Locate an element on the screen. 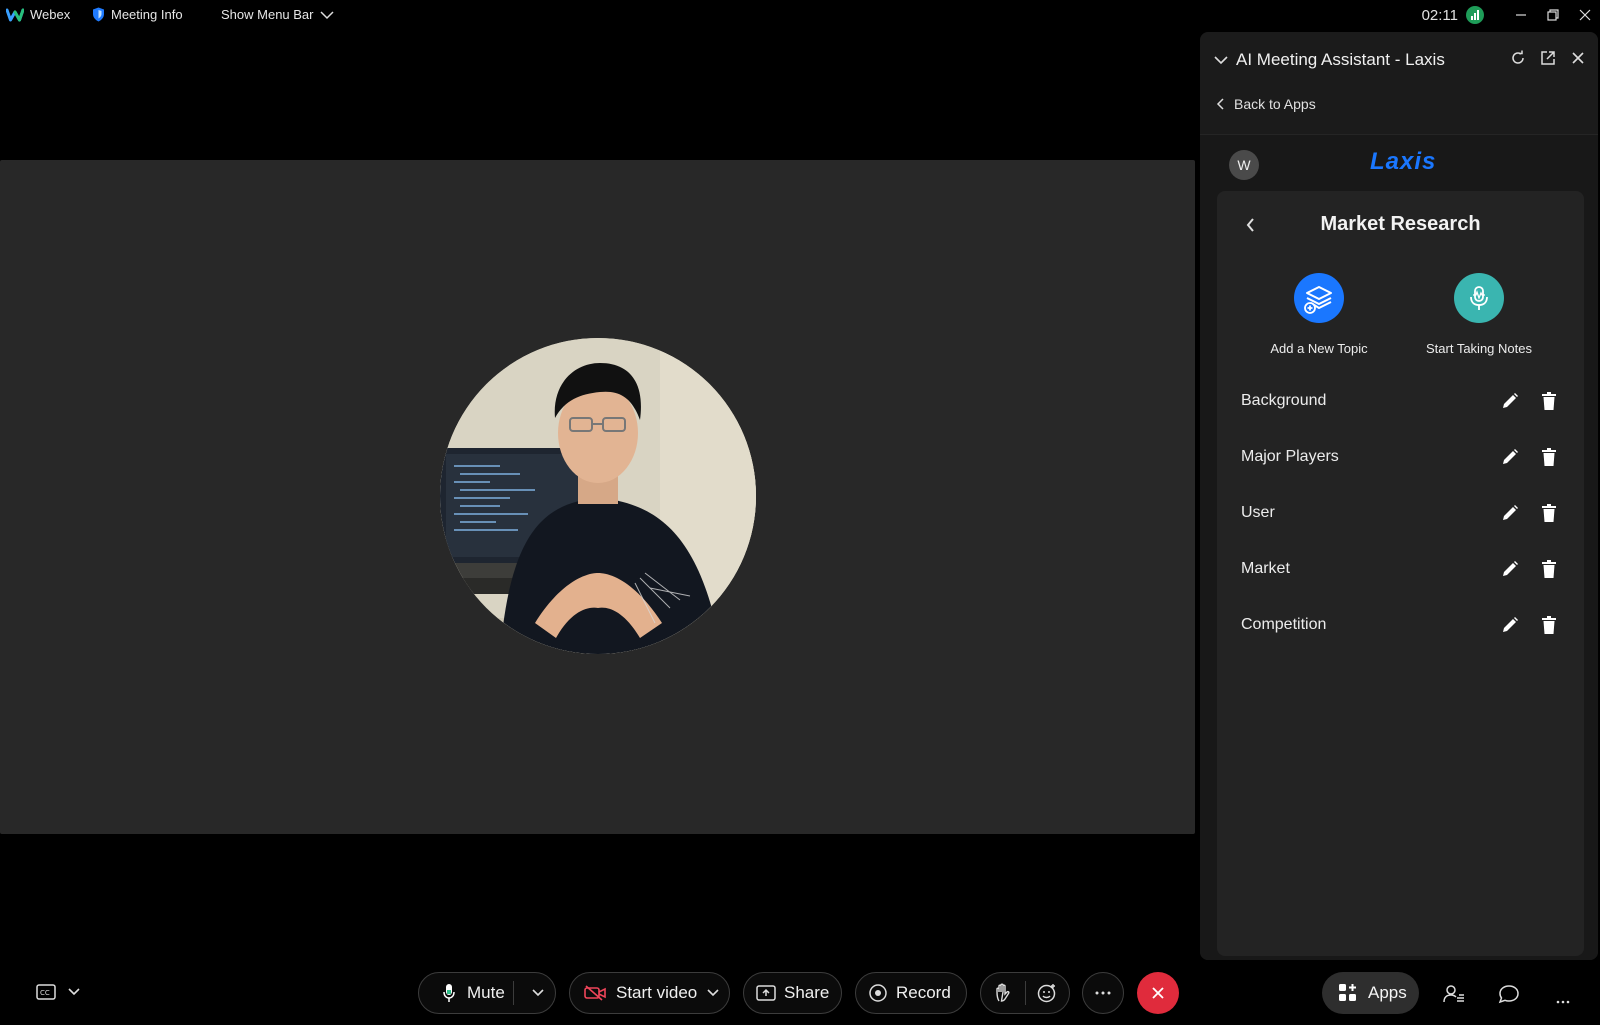  chevron-left-icon is located at coordinates (1220, 104).